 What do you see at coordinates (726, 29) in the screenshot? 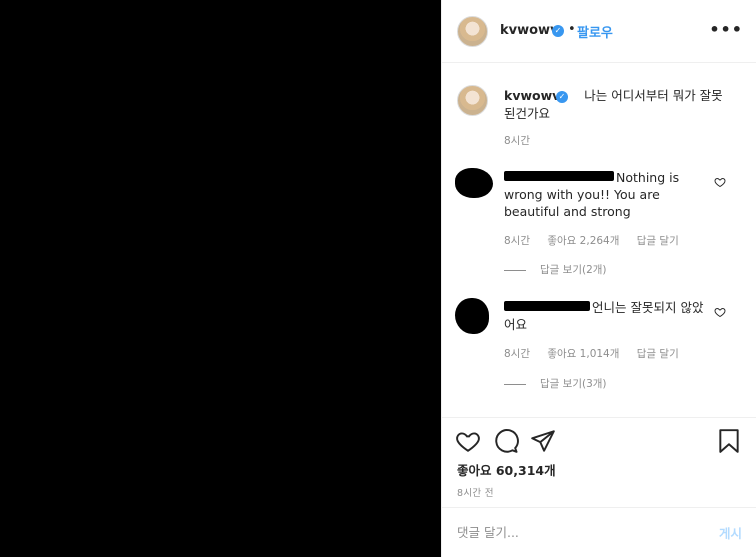
I see `more-options-icon: •••` at bounding box center [726, 29].